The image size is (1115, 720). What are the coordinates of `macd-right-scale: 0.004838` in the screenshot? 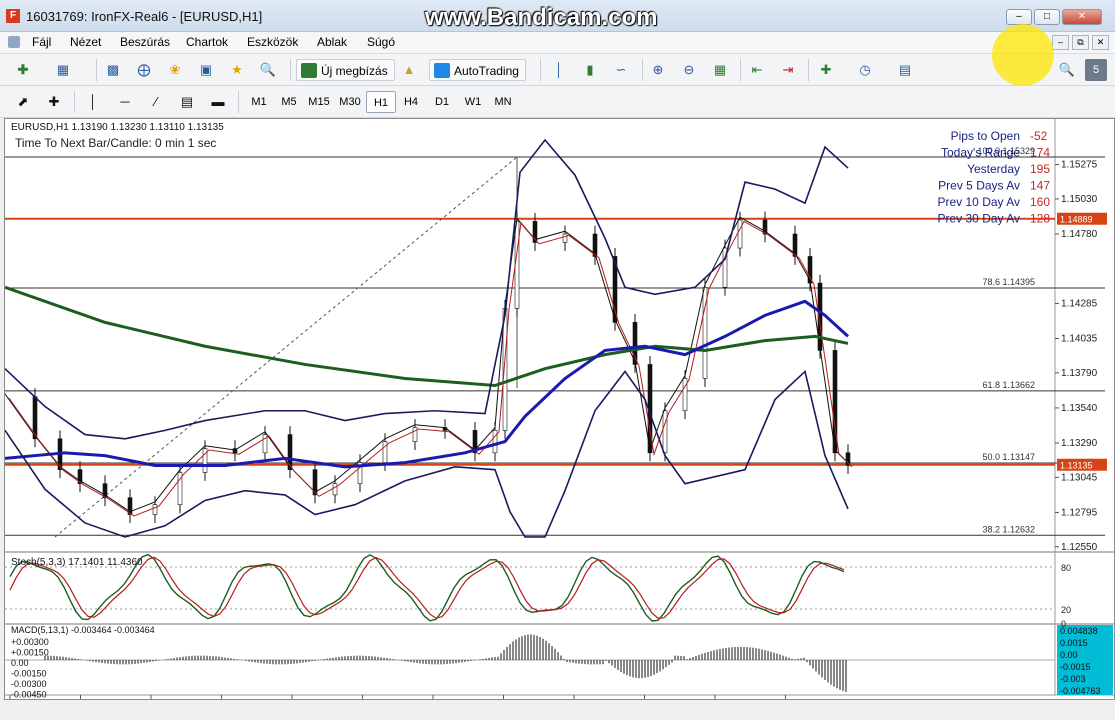 It's located at (1079, 631).